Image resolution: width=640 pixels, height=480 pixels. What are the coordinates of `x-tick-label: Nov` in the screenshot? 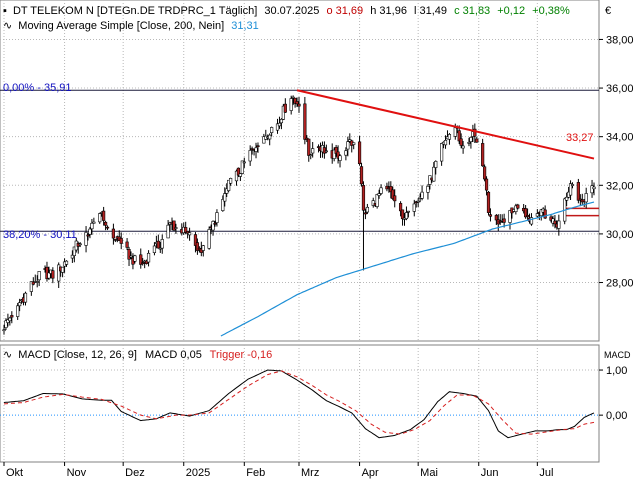 It's located at (77, 473).